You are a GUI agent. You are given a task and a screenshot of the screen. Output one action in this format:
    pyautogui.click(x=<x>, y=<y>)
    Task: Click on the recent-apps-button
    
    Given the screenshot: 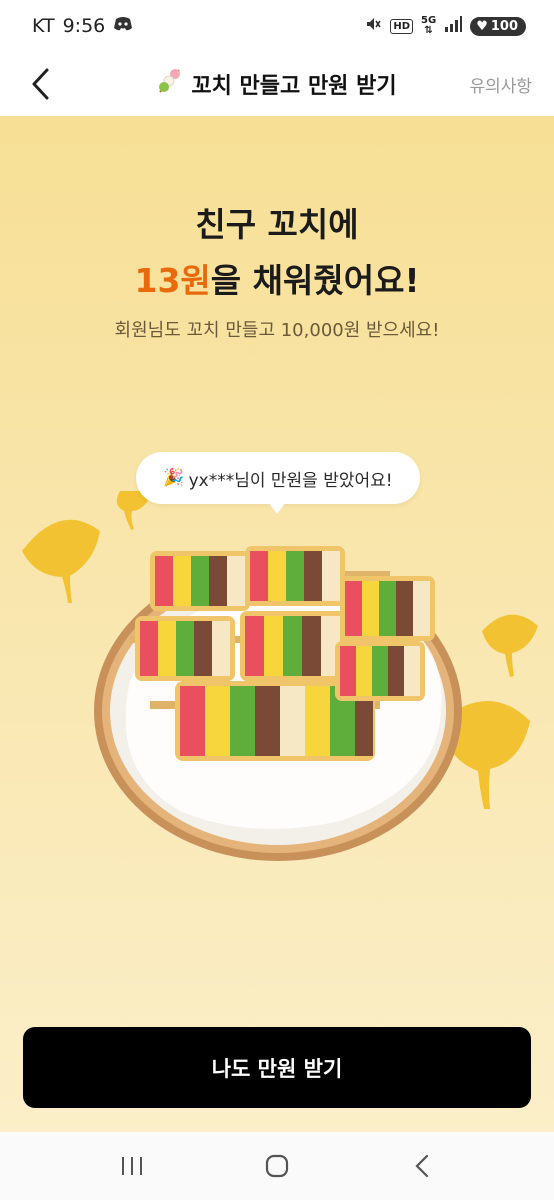 What is the action you would take?
    pyautogui.click(x=132, y=1166)
    